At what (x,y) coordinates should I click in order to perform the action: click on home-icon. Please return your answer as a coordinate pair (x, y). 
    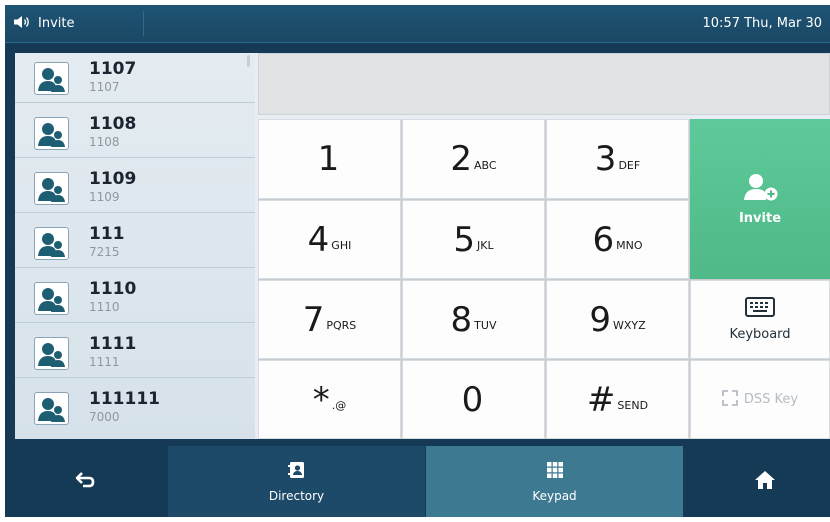
    Looking at the image, I should click on (765, 482).